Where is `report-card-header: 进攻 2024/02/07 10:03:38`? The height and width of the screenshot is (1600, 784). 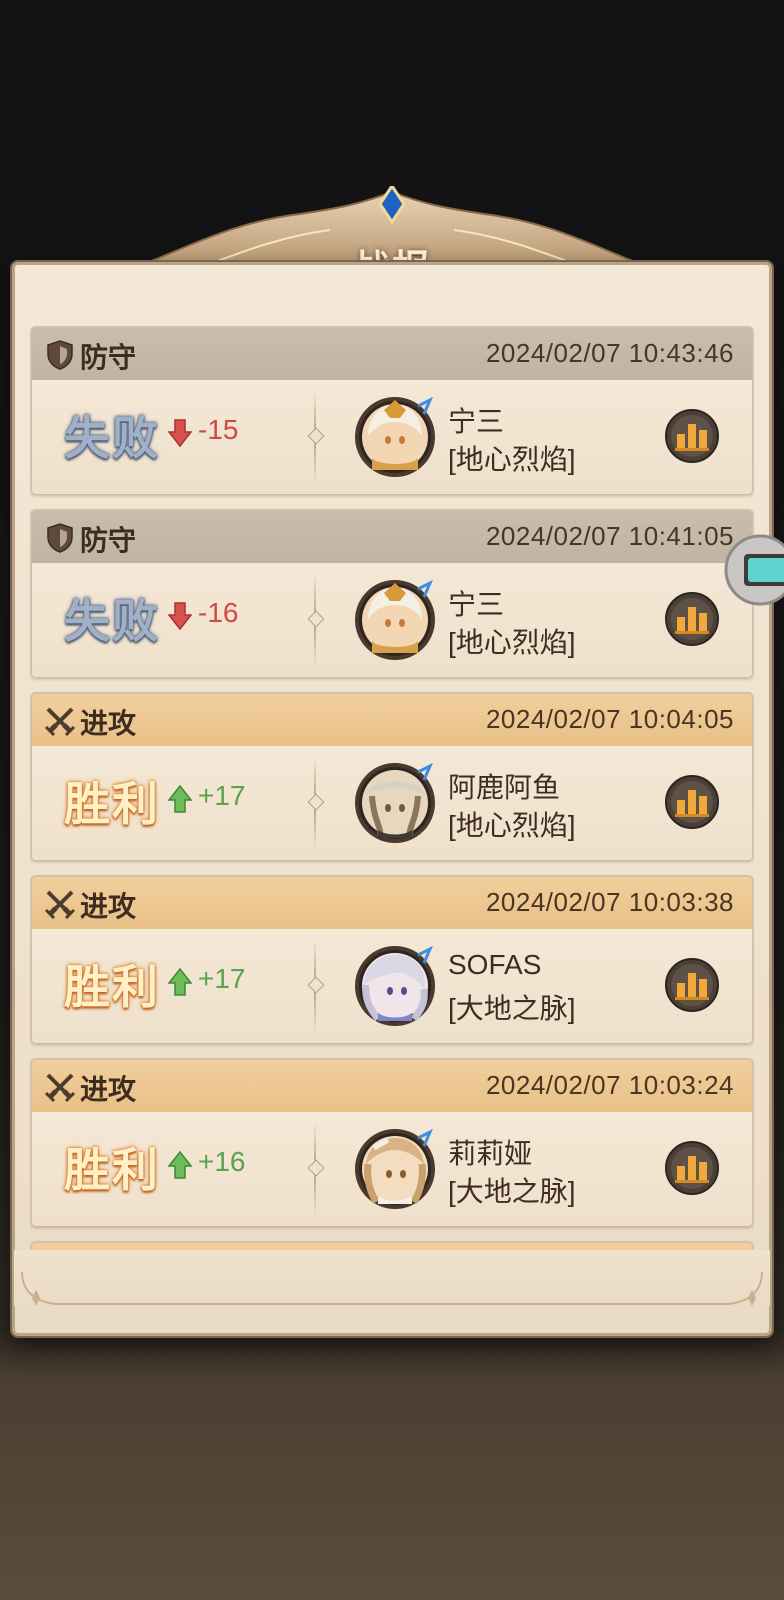 report-card-header: 进攻 2024/02/07 10:03:38 is located at coordinates (392, 903).